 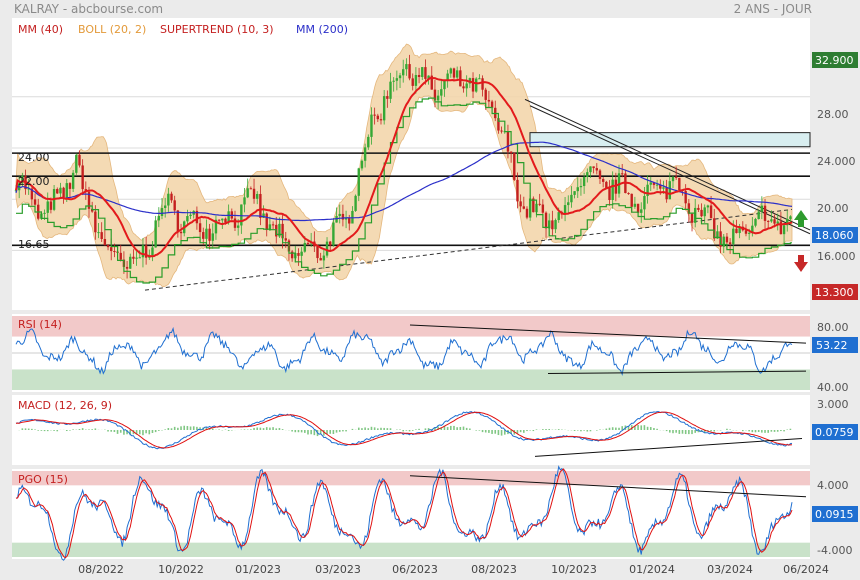 I want to click on date-tick-label: 03/2023, so click(x=338, y=569).